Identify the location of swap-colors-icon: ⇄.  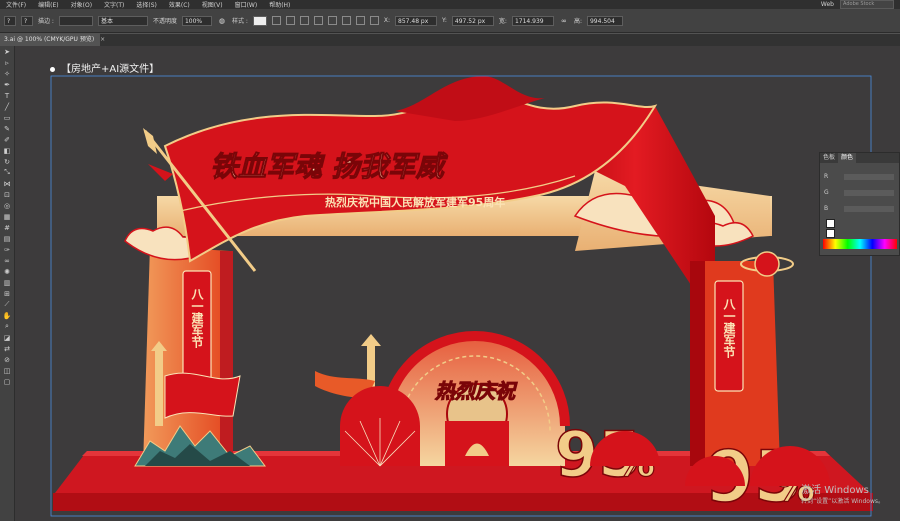
(7, 348).